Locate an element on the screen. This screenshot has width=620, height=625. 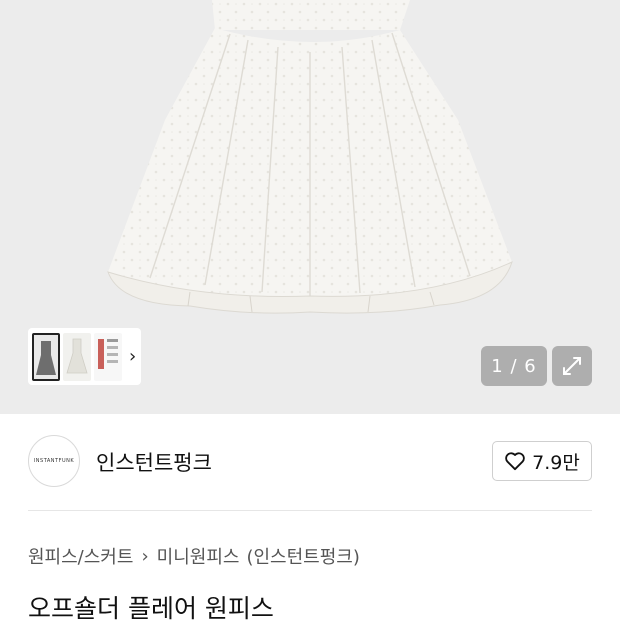
breadcrumb-brand: (인스턴트펑크) is located at coordinates (302, 556).